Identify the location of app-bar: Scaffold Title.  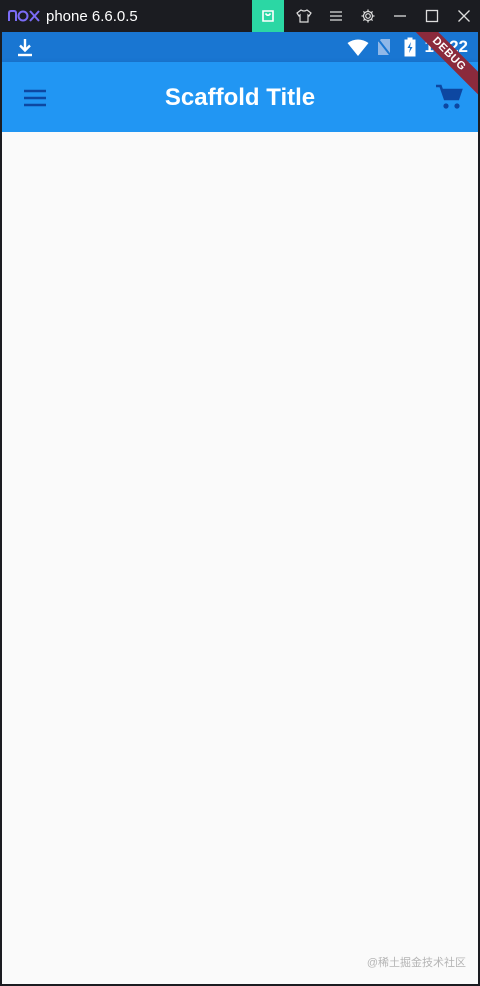
(240, 97).